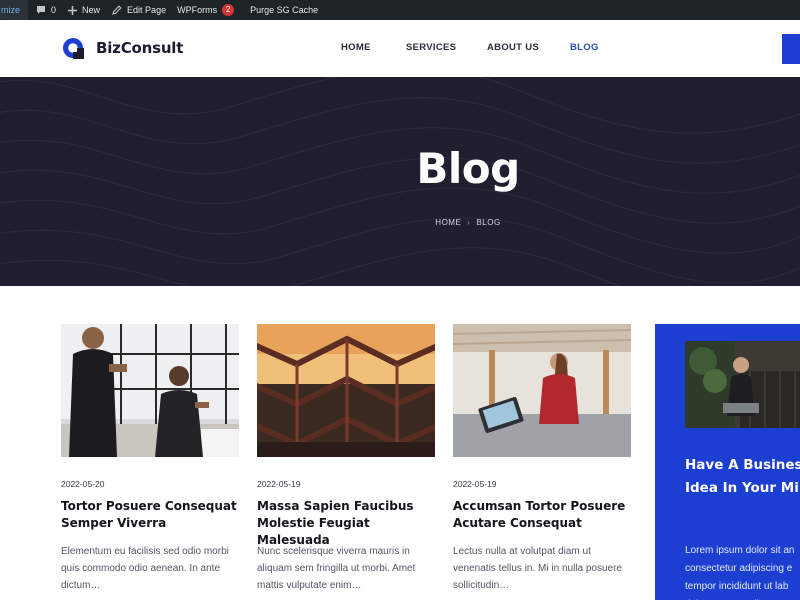 This screenshot has width=800, height=600. I want to click on admin-bar-wpforms: WPForms 2, so click(209, 10).